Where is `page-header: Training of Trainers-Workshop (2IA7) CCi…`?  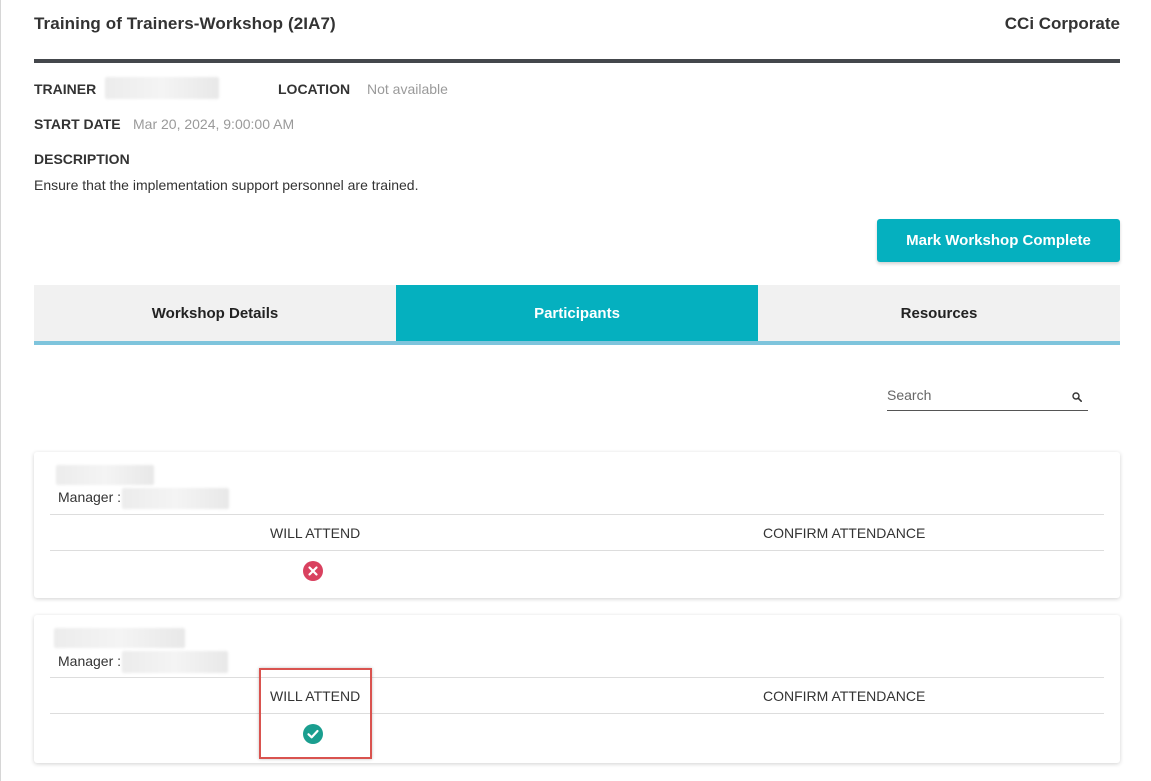
page-header: Training of Trainers-Workshop (2IA7) CCi… is located at coordinates (577, 27).